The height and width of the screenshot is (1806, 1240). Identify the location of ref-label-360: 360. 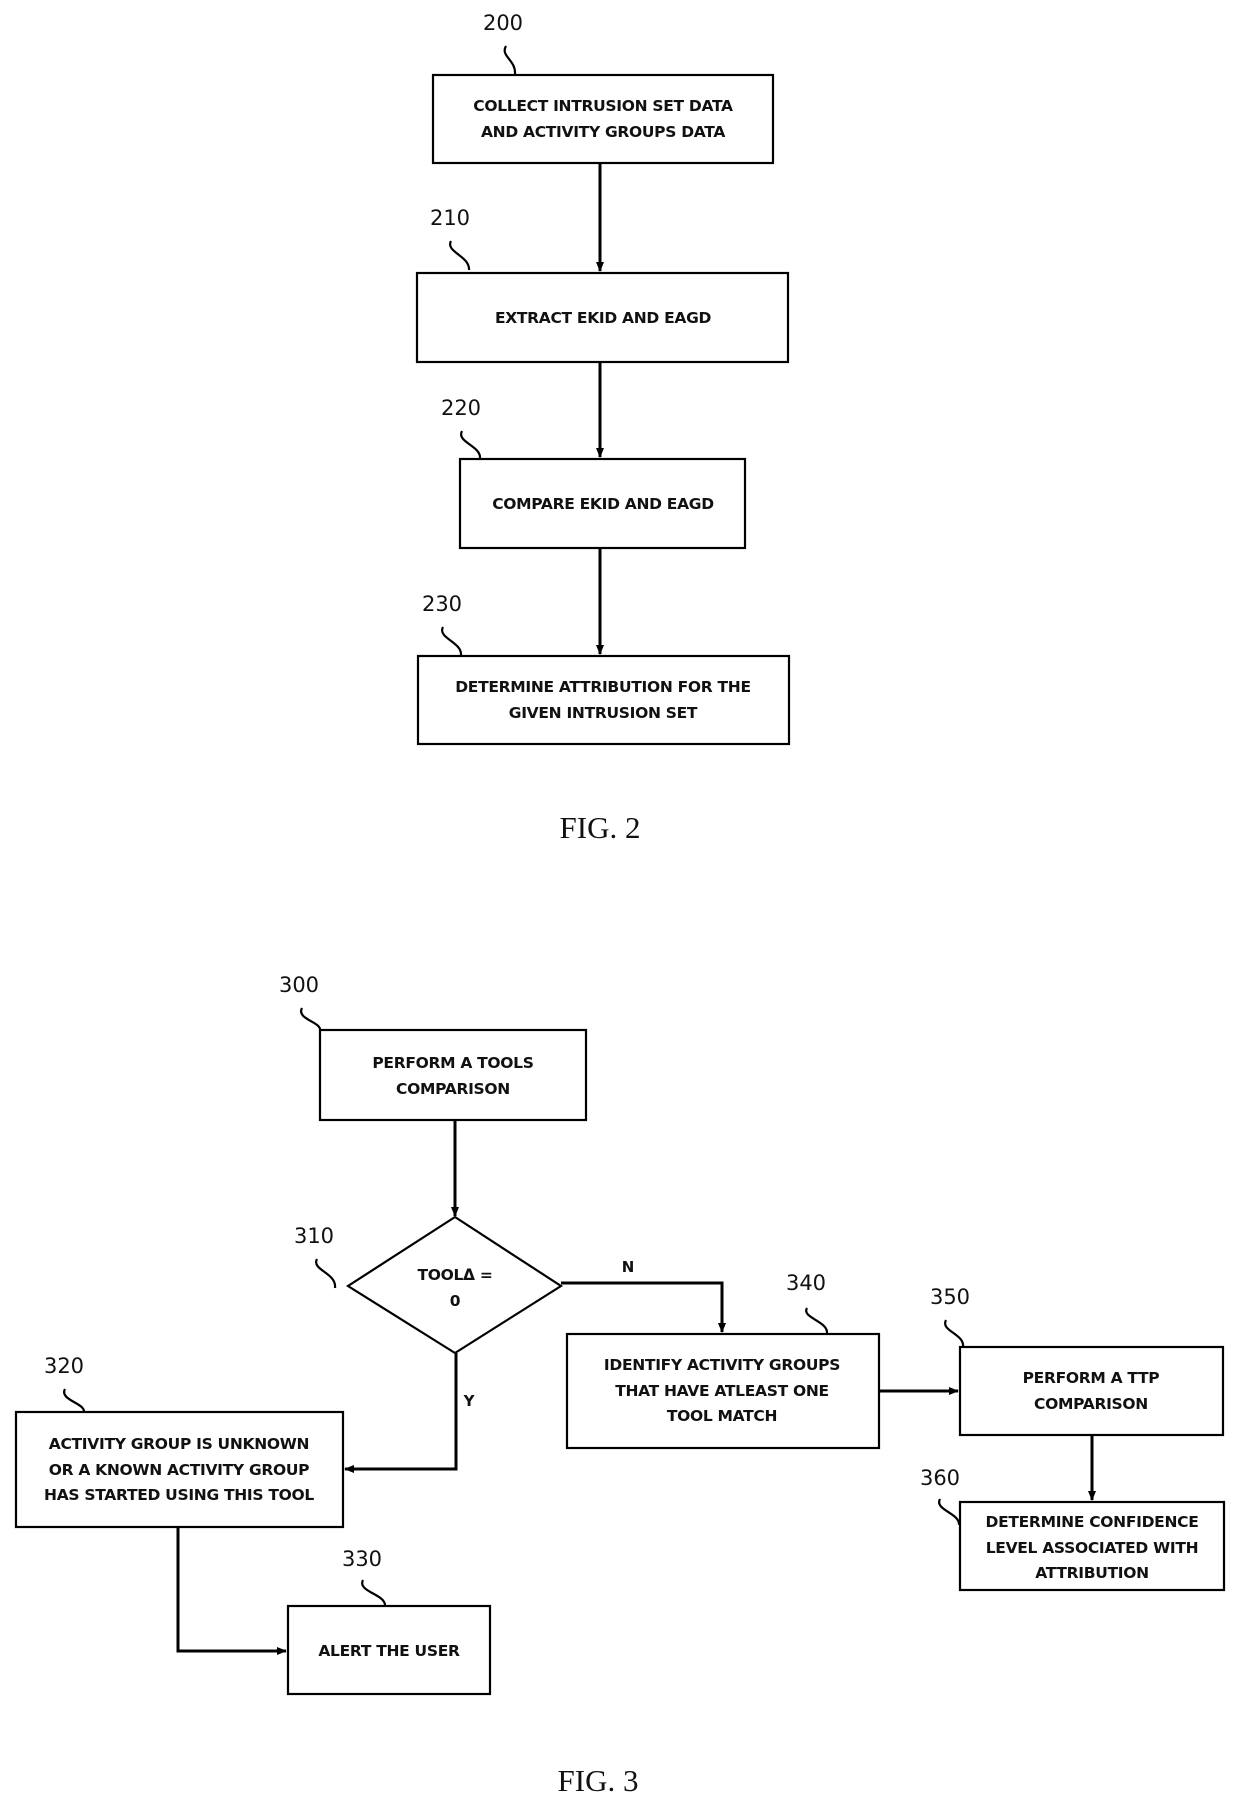
(940, 1478).